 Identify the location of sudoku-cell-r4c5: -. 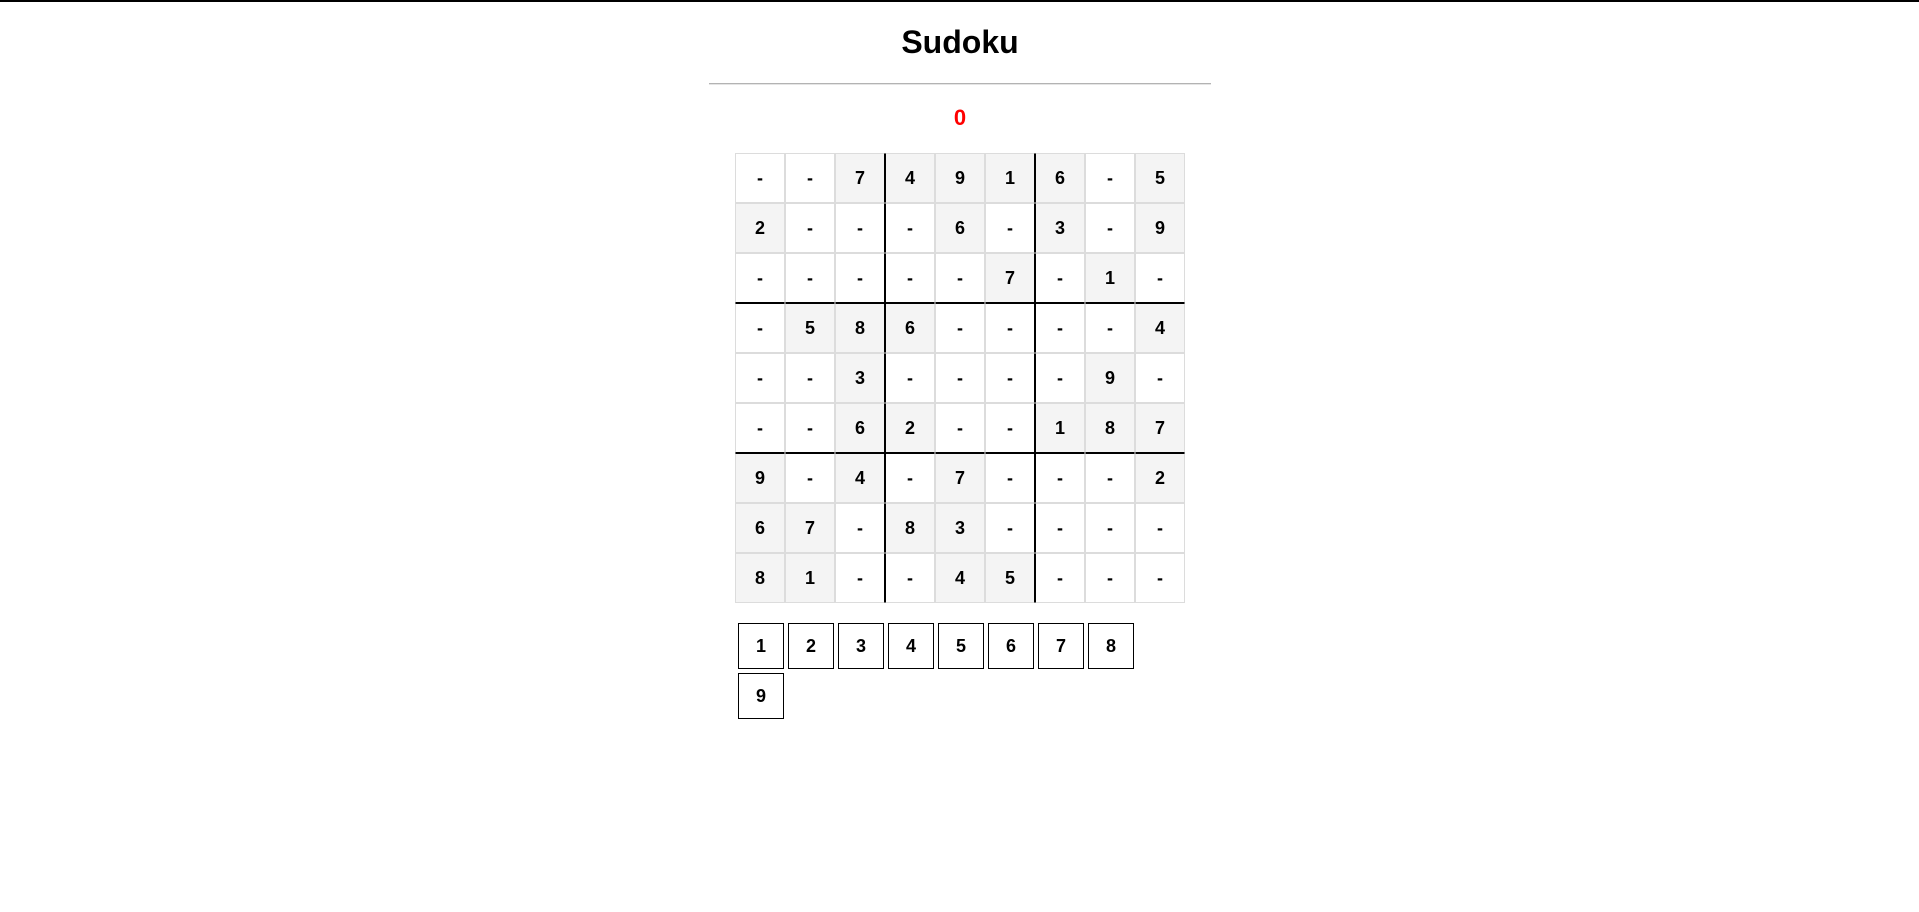
(960, 328).